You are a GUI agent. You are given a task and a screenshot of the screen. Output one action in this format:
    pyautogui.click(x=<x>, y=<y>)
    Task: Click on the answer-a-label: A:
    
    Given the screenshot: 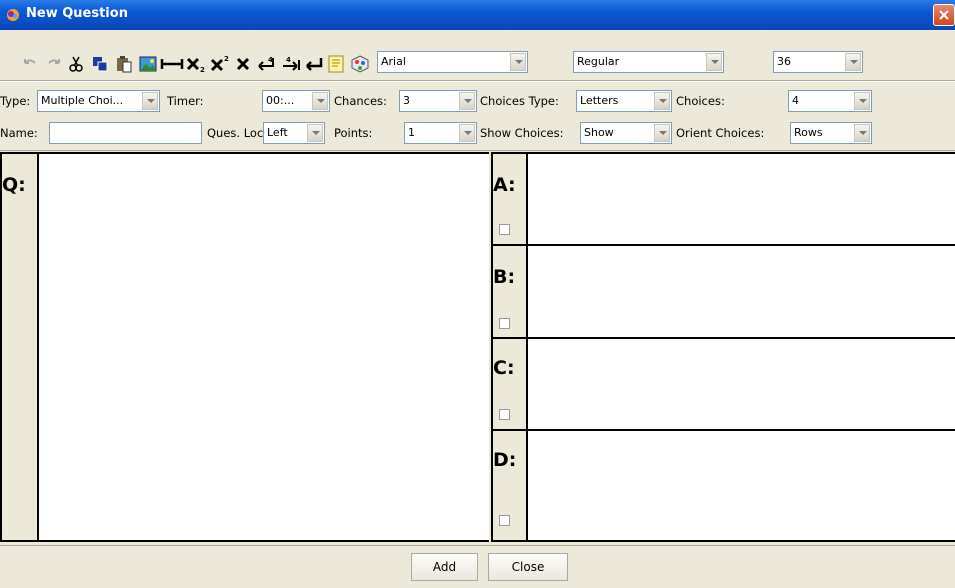 What is the action you would take?
    pyautogui.click(x=504, y=185)
    